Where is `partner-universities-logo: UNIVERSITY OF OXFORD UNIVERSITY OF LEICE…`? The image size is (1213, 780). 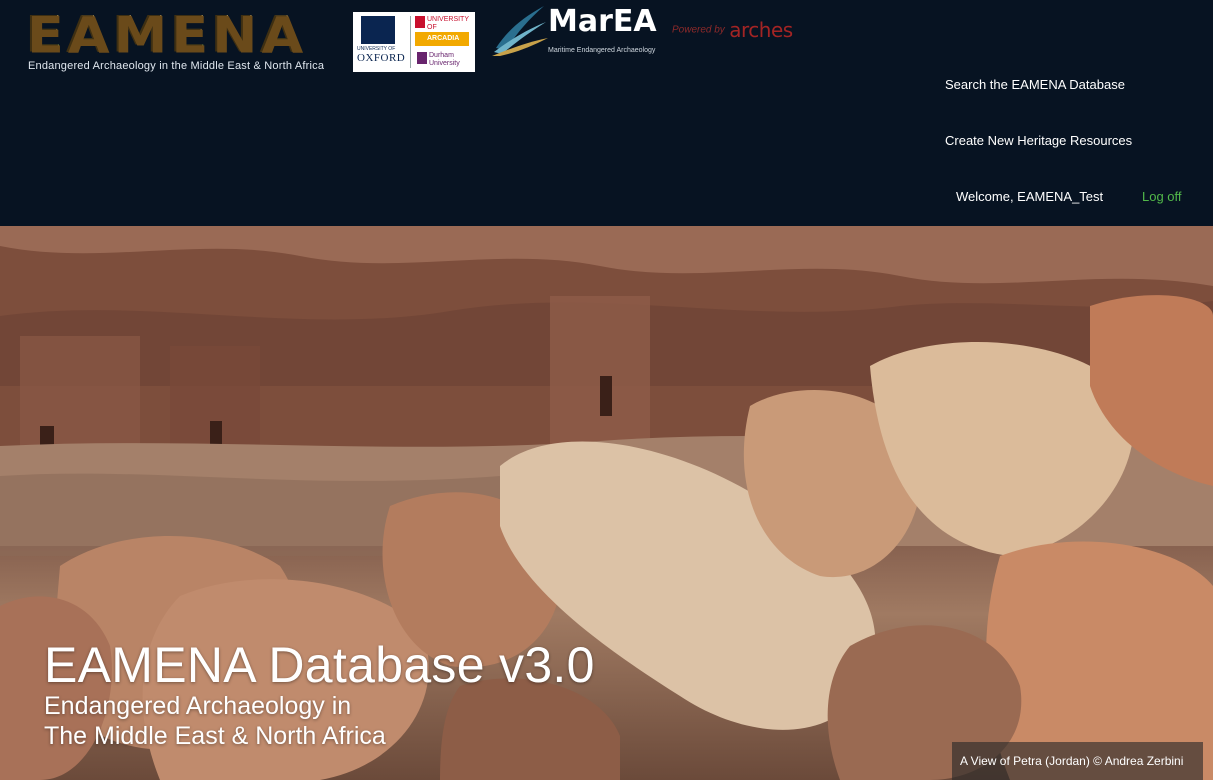 partner-universities-logo: UNIVERSITY OF OXFORD UNIVERSITY OF LEICE… is located at coordinates (414, 42).